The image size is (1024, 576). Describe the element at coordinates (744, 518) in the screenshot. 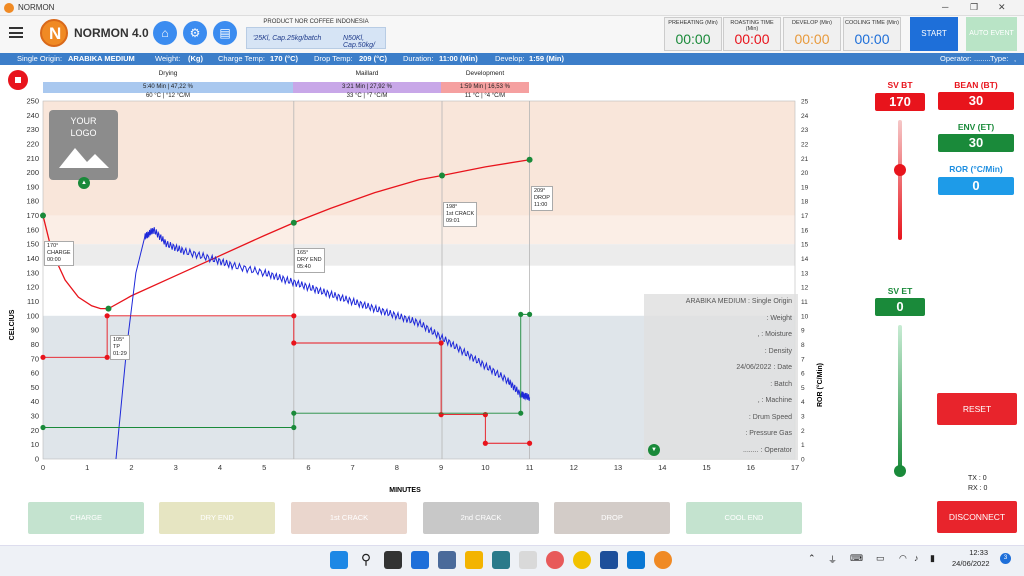

I see `event-cool-end-button: COOL END` at that location.